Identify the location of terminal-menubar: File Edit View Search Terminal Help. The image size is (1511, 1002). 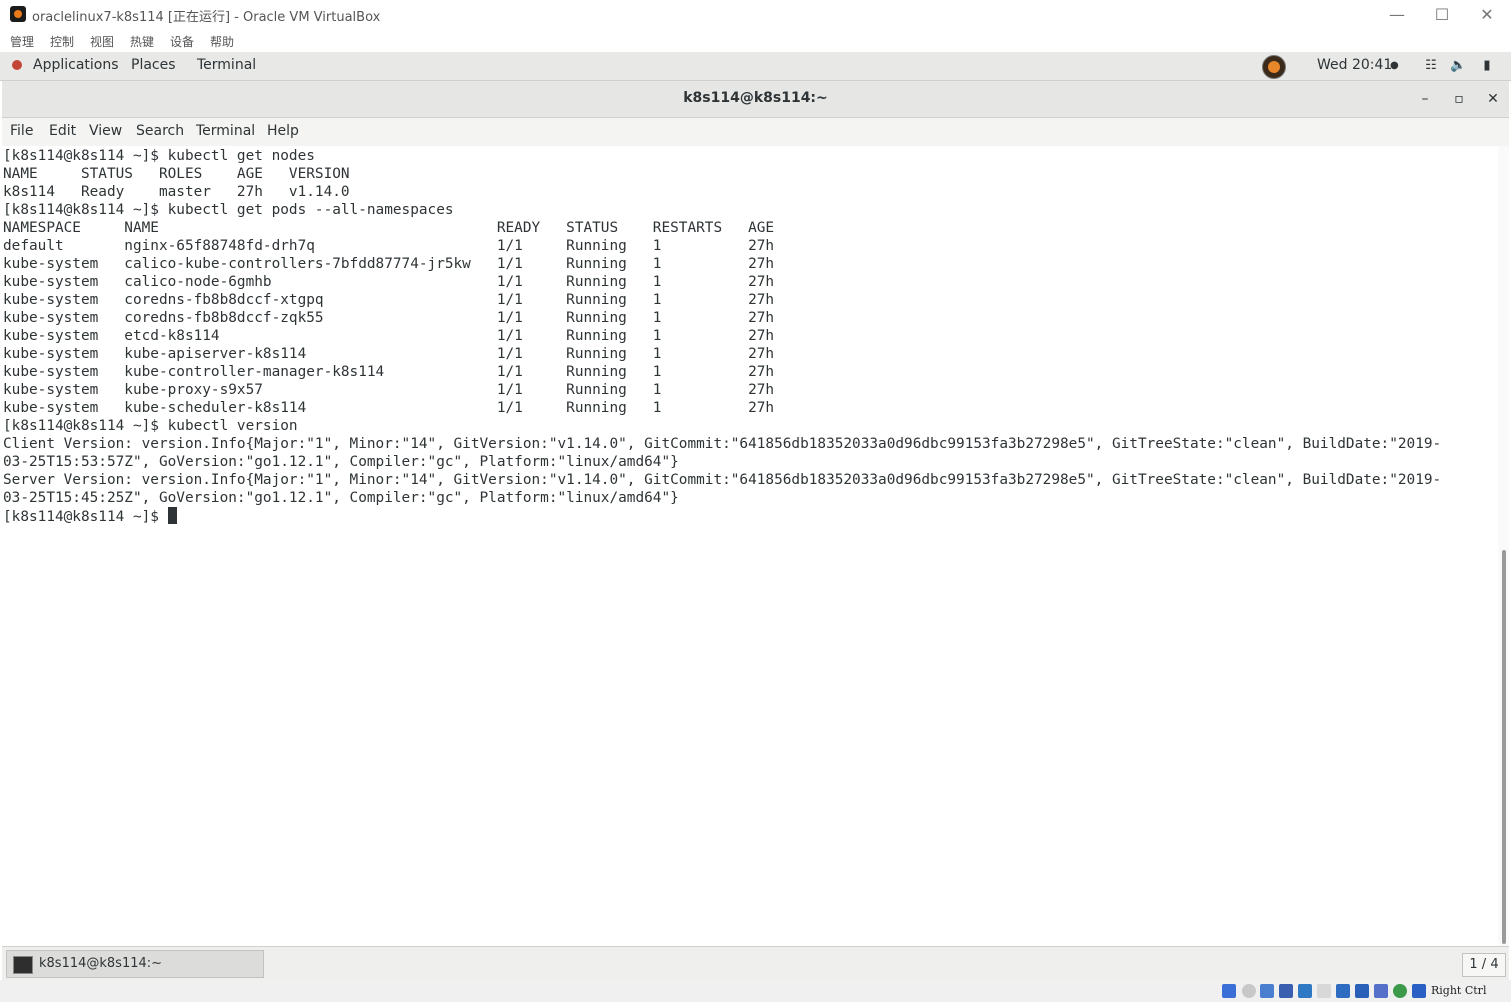
(755, 132).